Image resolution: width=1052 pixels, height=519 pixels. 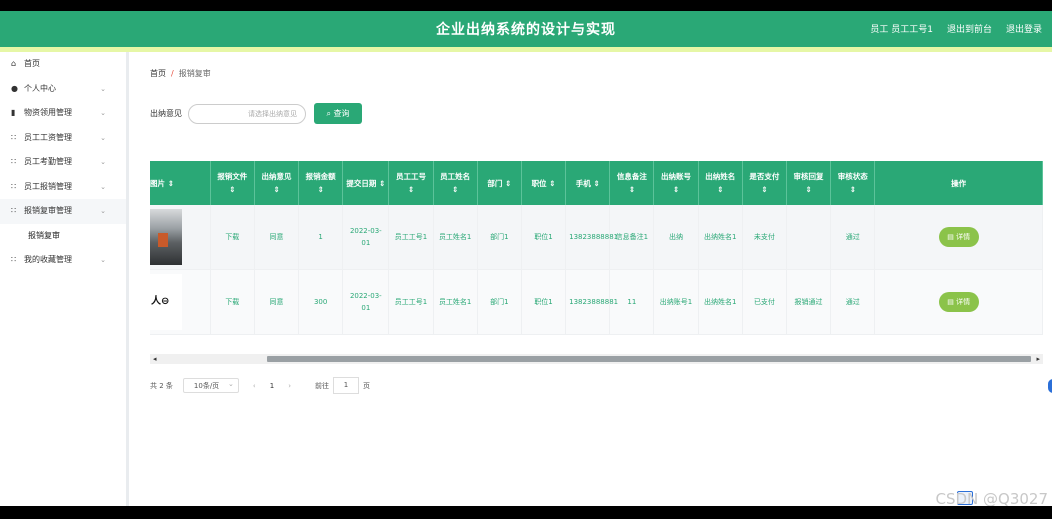 What do you see at coordinates (411, 183) in the screenshot?
I see `column-header: 员工工号 ⇕` at bounding box center [411, 183].